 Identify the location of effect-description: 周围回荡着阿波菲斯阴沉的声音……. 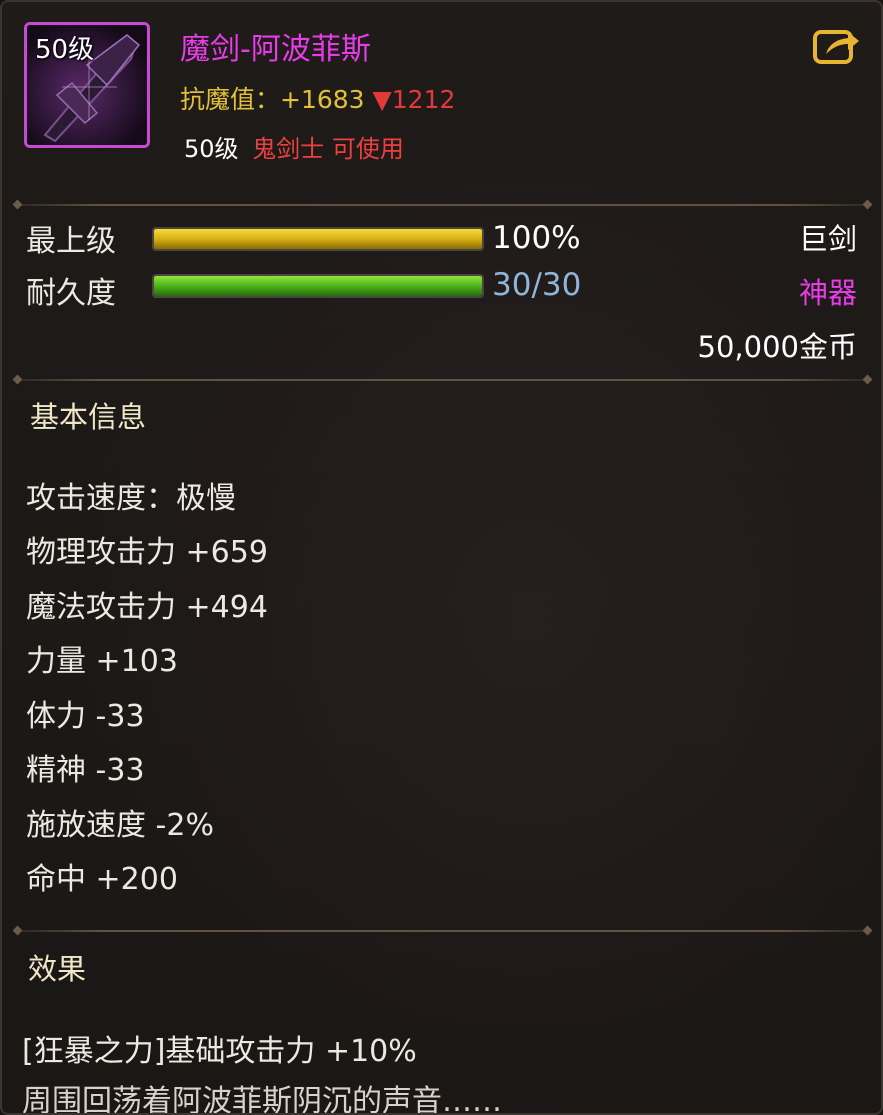
(262, 1099).